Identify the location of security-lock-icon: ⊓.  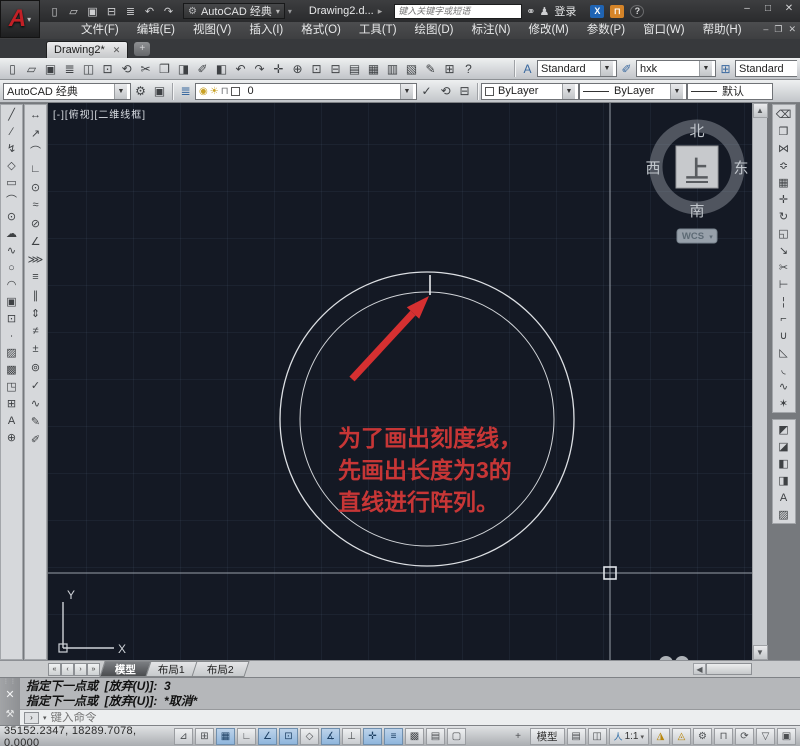
(617, 11).